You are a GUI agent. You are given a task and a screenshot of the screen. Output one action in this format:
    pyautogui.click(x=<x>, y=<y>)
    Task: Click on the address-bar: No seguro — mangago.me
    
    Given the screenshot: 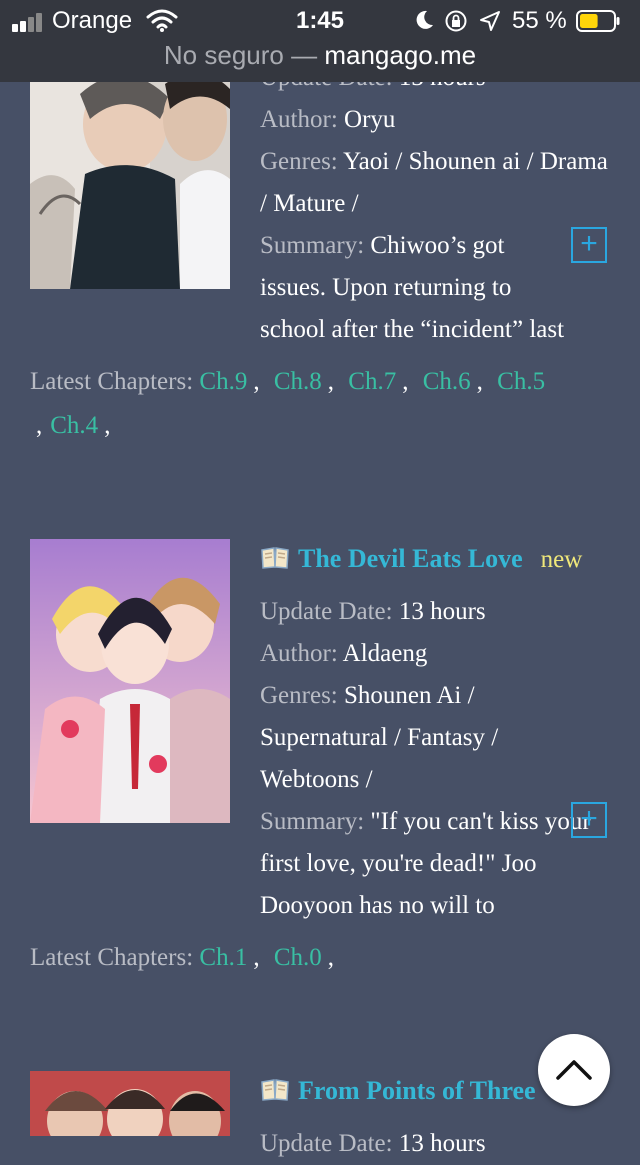 What is the action you would take?
    pyautogui.click(x=320, y=55)
    